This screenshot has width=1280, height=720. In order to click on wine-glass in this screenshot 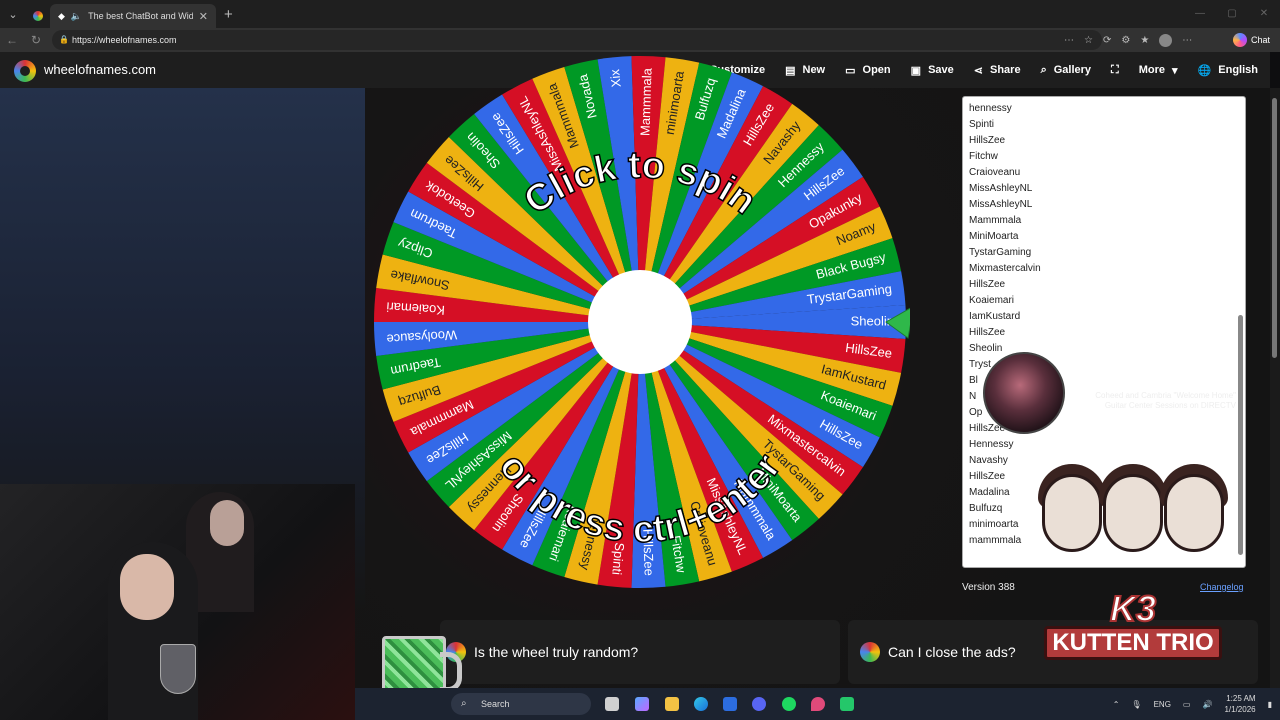, I will do `click(178, 669)`.